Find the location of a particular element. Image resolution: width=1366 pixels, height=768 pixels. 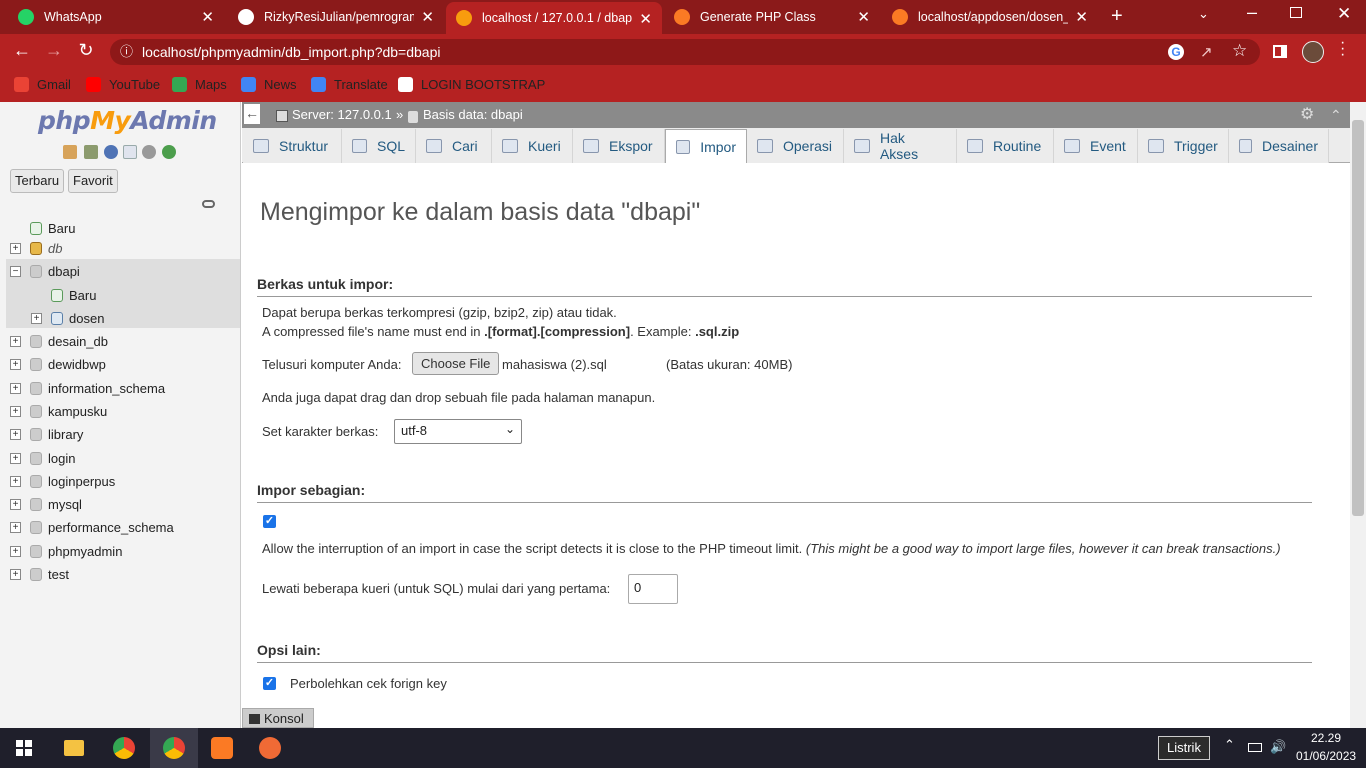

refresh-icon is located at coordinates (169, 152).